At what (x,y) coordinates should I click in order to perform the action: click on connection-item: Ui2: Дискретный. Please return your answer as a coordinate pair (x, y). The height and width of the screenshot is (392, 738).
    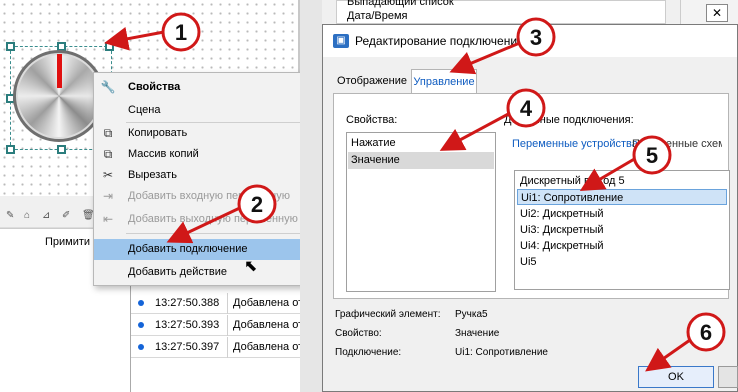
    Looking at the image, I should click on (617, 214).